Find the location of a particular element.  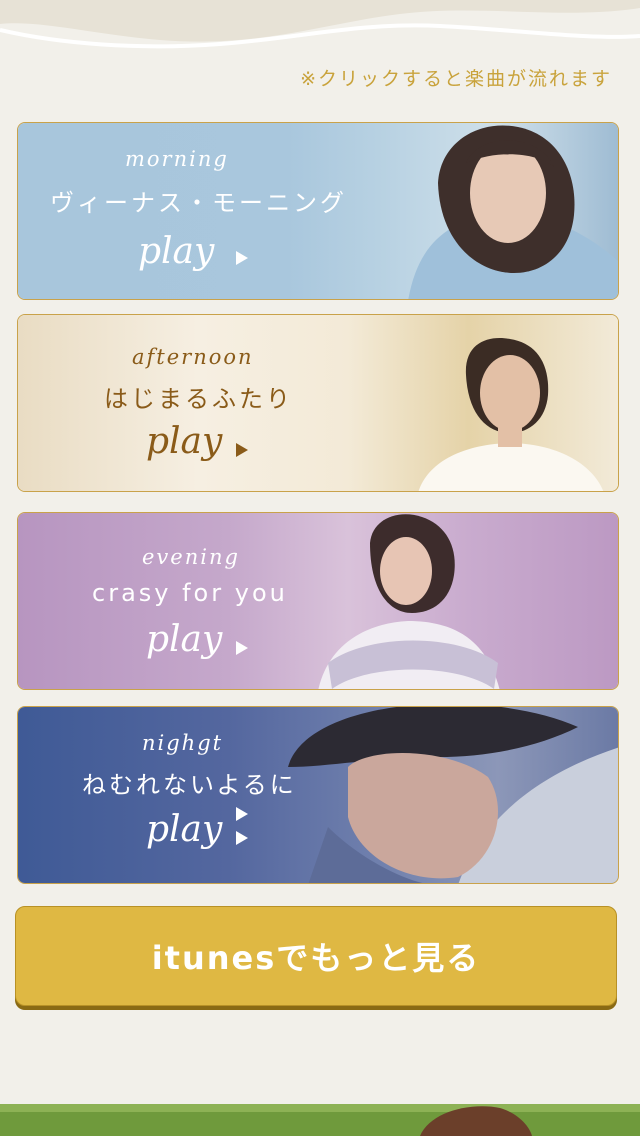

track-card-afternoon: afternoon はじまるふたり play is located at coordinates (318, 403).